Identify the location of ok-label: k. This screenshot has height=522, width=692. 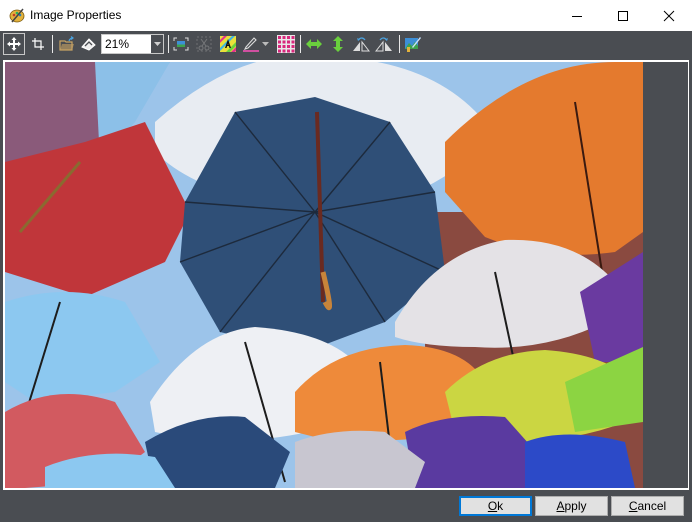
(500, 506).